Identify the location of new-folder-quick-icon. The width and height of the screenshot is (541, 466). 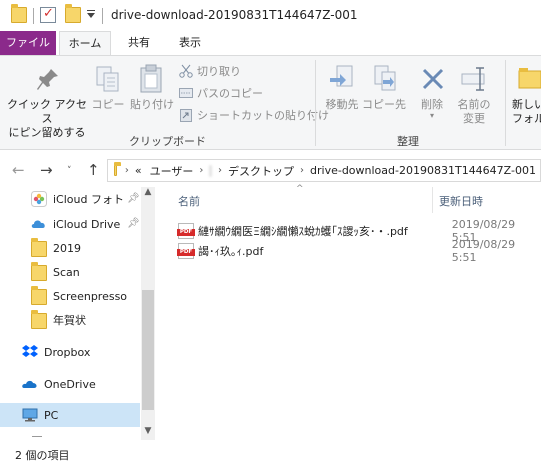
(73, 13).